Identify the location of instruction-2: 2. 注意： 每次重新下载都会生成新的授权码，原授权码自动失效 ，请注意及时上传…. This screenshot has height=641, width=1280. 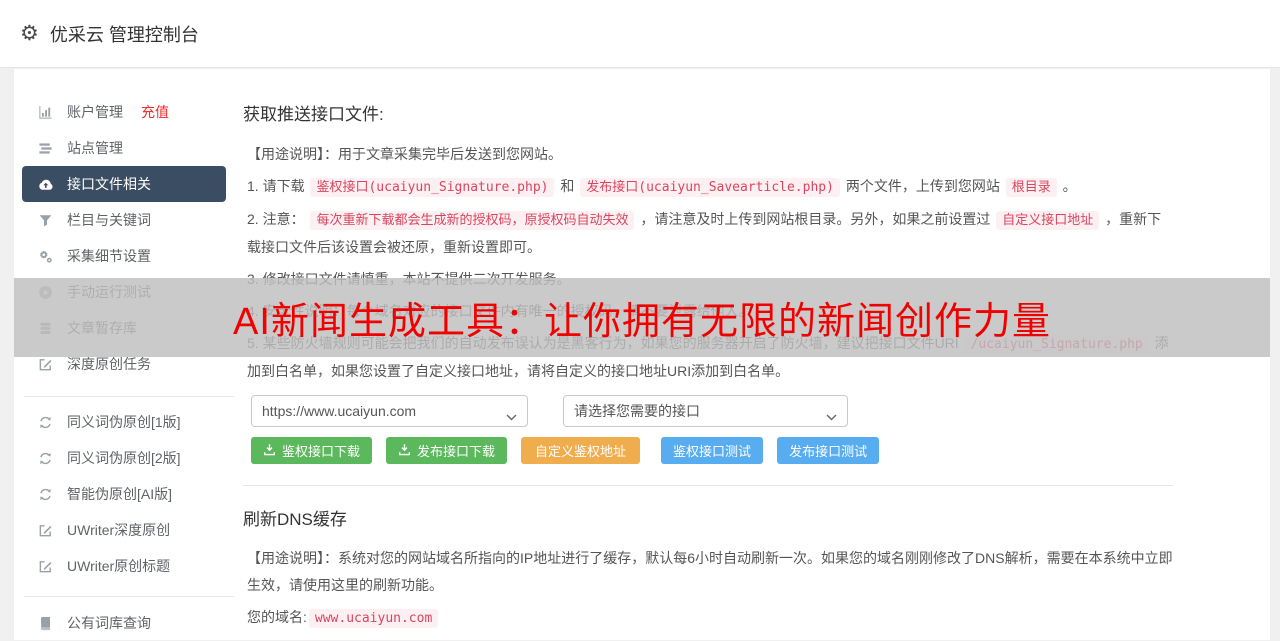
(704, 233).